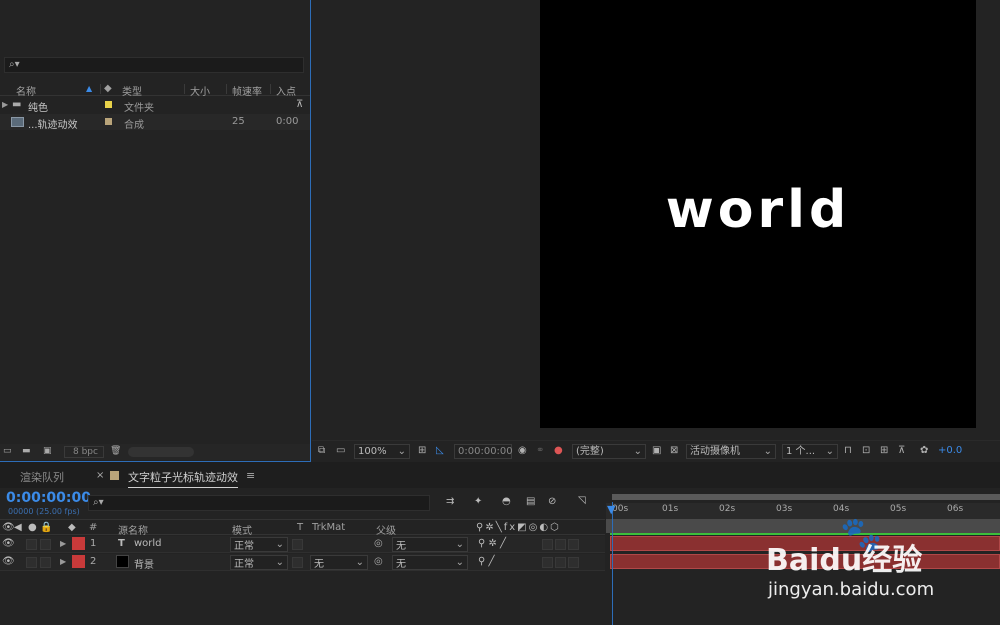 The height and width of the screenshot is (625, 1000). What do you see at coordinates (486, 561) in the screenshot?
I see `layer-switches-icon: ⚲ ╱` at bounding box center [486, 561].